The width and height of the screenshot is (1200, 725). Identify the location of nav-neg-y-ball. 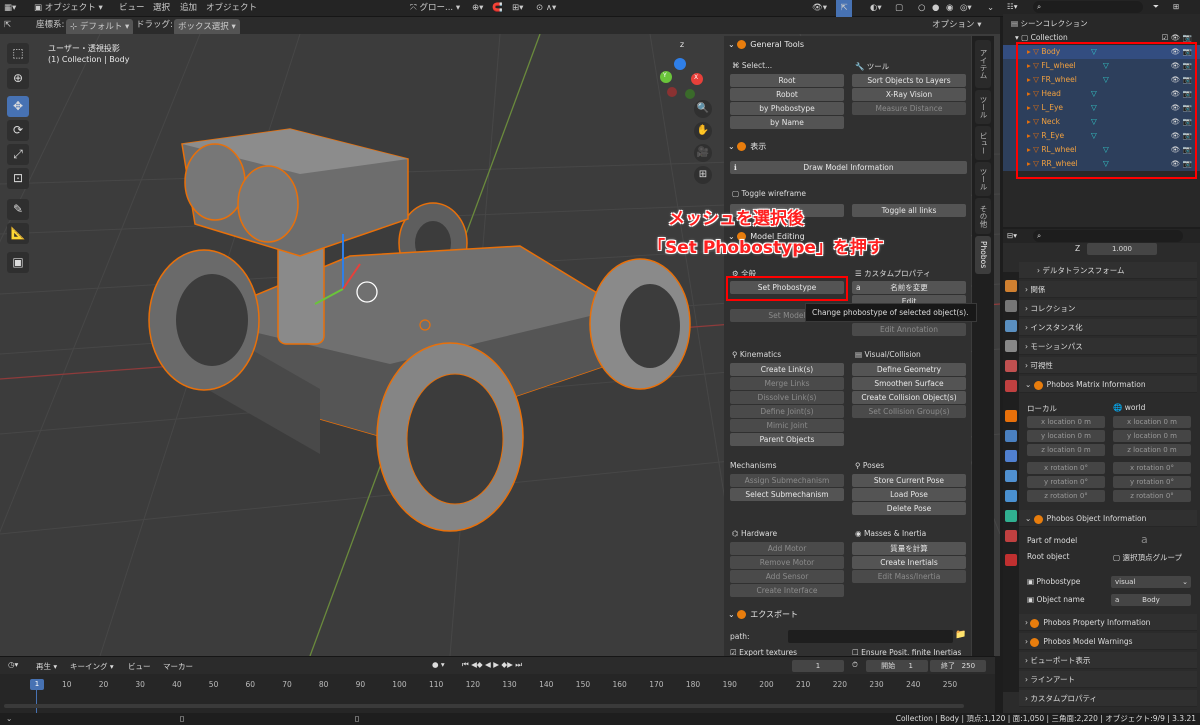
(690, 94).